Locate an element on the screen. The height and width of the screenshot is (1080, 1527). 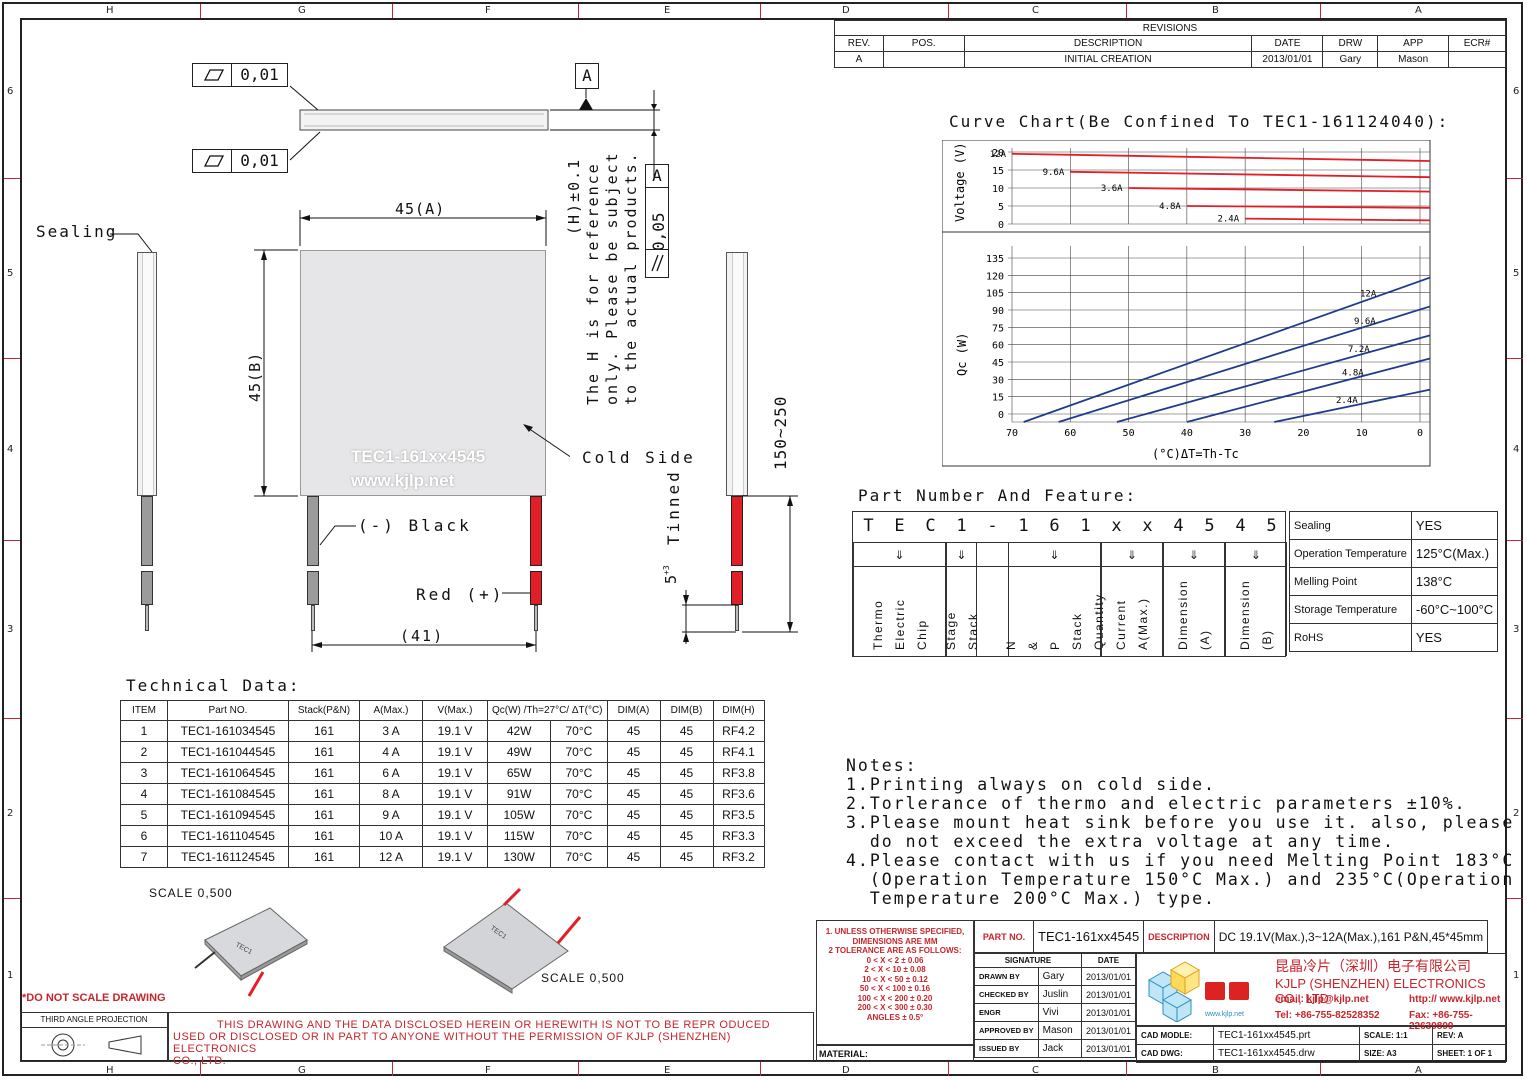
tinned-tol-plus: +3 is located at coordinates (666, 570).